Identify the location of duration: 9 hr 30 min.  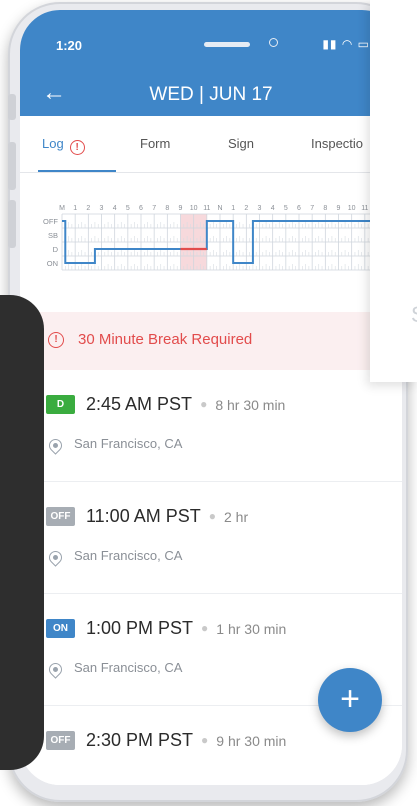
(251, 741).